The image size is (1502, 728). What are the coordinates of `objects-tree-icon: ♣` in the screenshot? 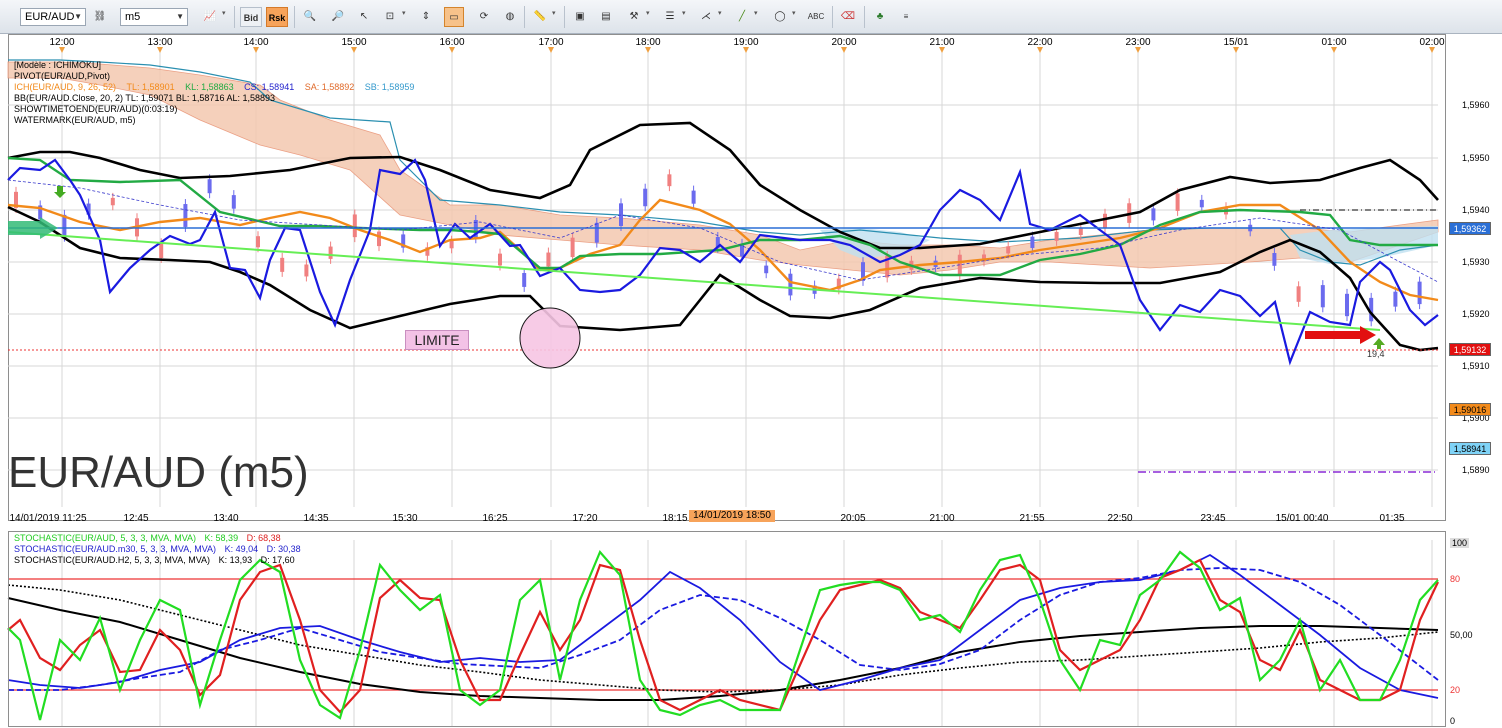 It's located at (880, 17).